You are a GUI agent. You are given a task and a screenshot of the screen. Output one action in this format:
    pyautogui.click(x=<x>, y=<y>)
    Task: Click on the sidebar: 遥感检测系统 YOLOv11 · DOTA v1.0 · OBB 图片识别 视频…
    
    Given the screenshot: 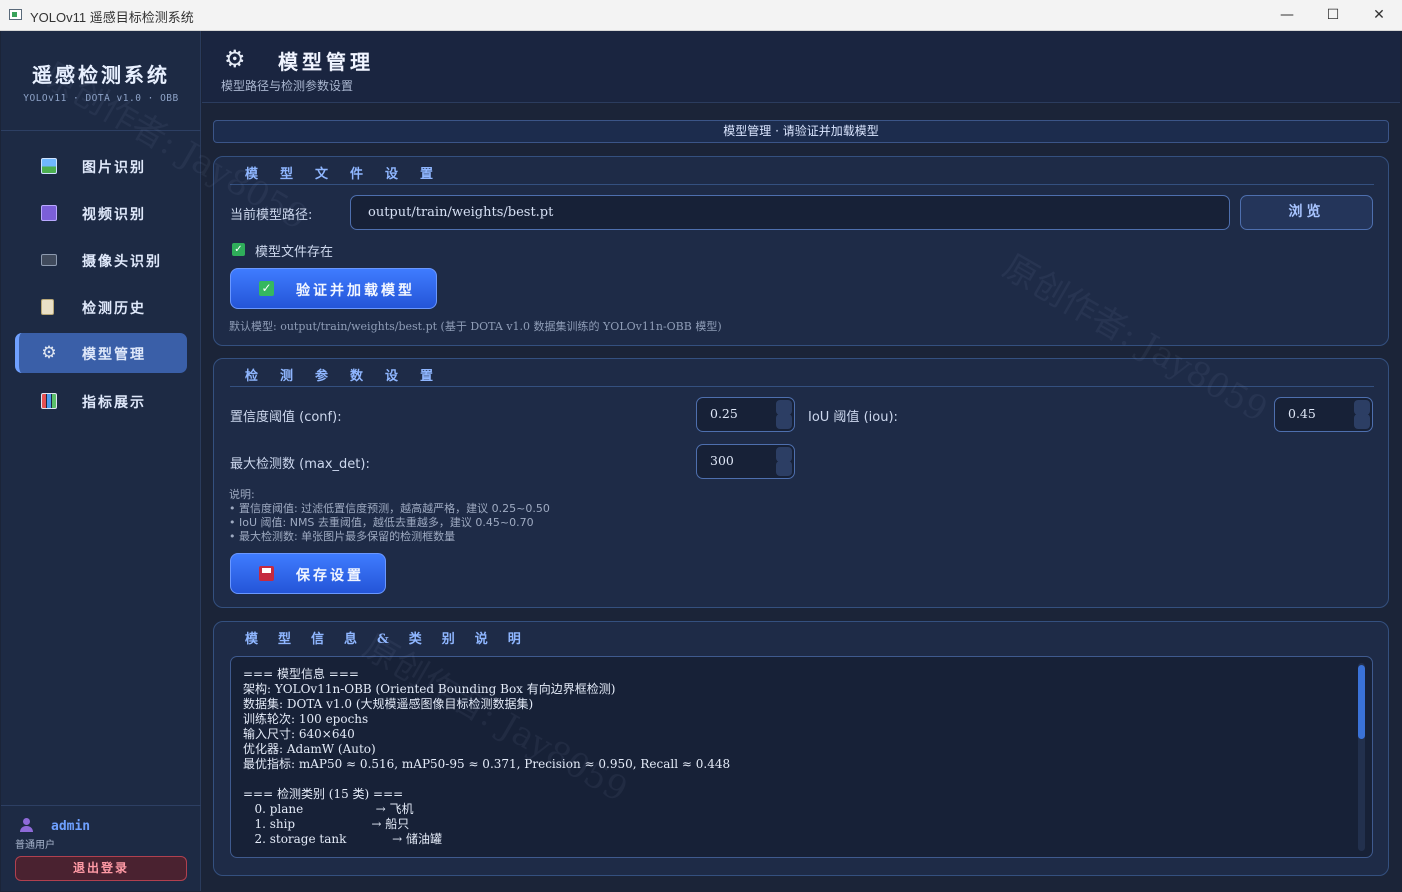 What is the action you would take?
    pyautogui.click(x=101, y=461)
    